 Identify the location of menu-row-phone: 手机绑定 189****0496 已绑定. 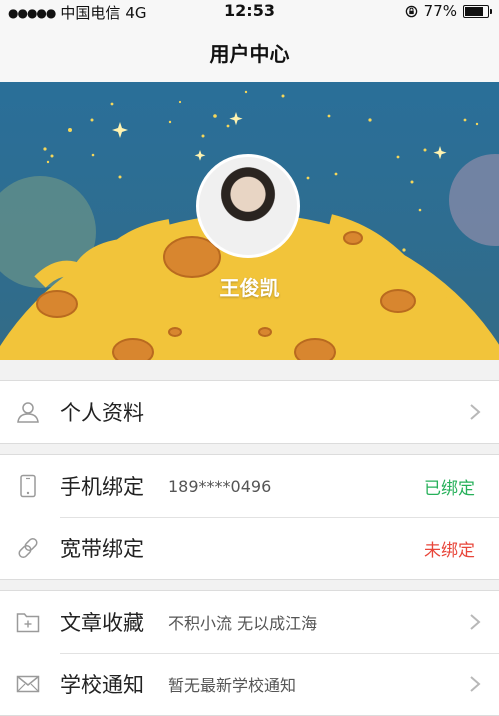
(249, 486).